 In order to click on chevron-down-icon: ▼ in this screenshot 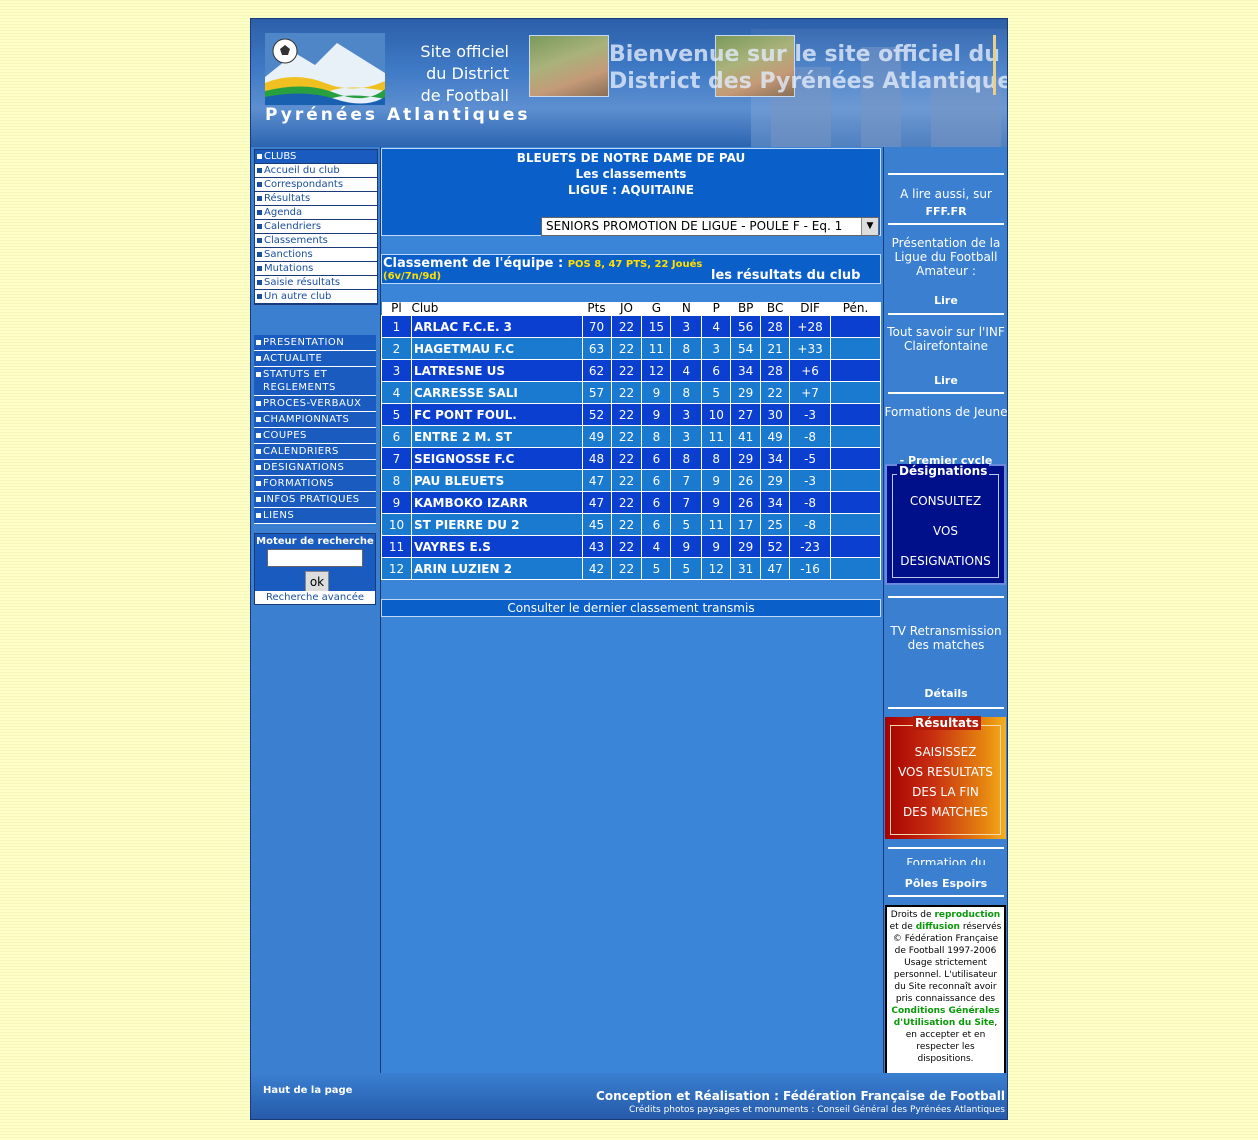, I will do `click(869, 226)`.